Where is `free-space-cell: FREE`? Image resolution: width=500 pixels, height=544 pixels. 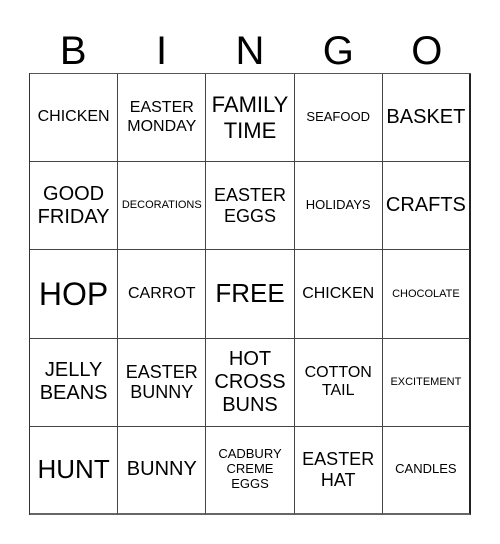
free-space-cell: FREE is located at coordinates (250, 294).